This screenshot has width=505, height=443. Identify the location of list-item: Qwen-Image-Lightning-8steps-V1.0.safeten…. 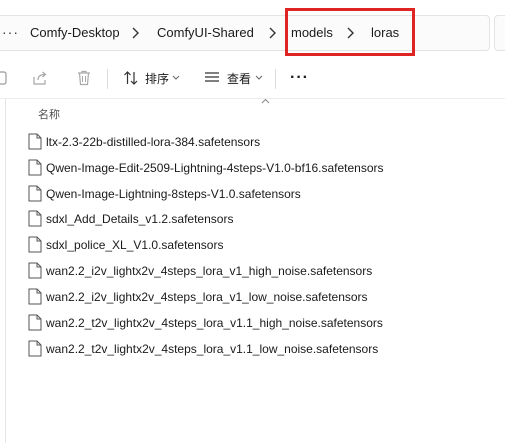
(258, 194).